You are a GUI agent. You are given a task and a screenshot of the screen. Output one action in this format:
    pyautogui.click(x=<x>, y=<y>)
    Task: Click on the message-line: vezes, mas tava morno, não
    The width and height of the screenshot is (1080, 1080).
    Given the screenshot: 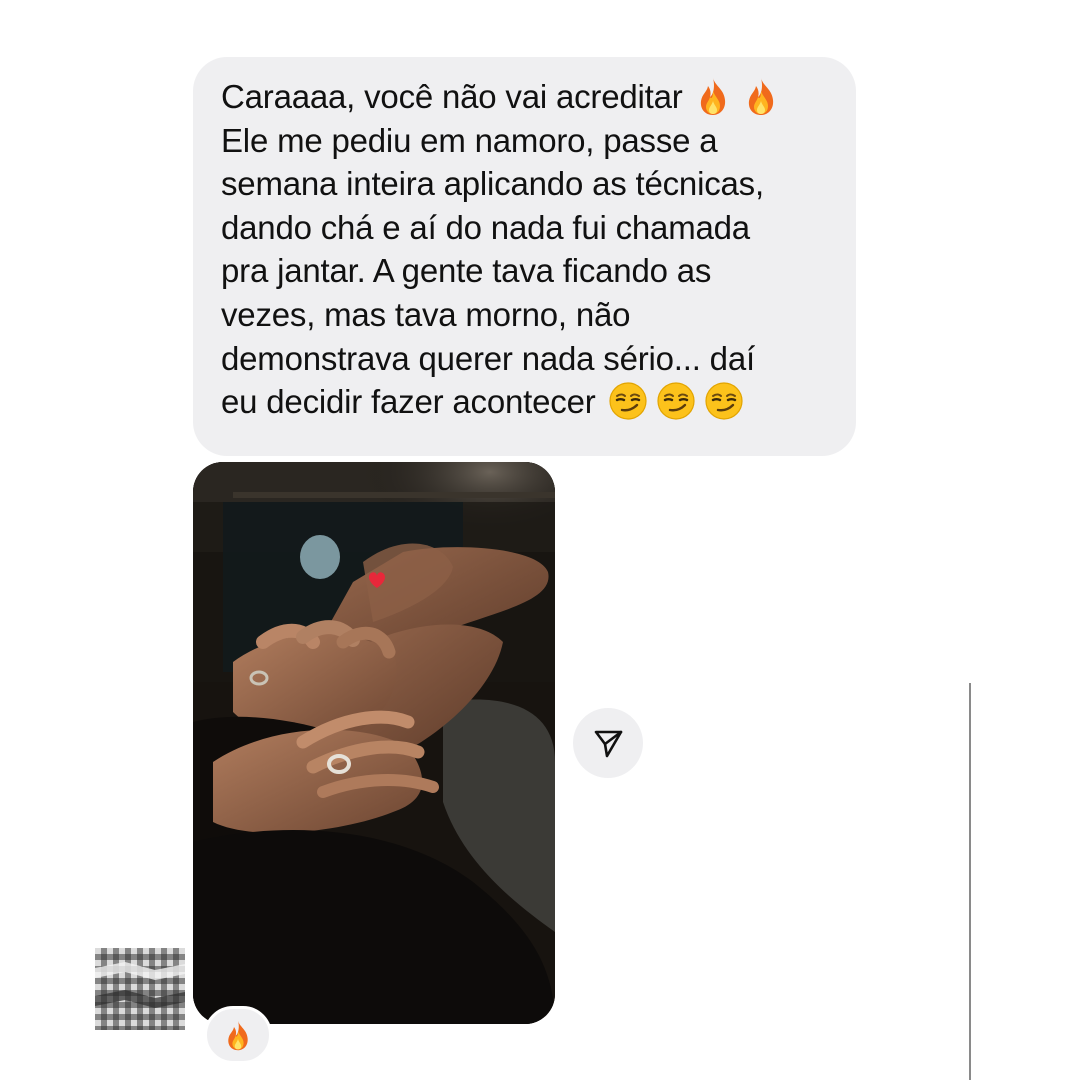 What is the action you would take?
    pyautogui.click(x=426, y=314)
    